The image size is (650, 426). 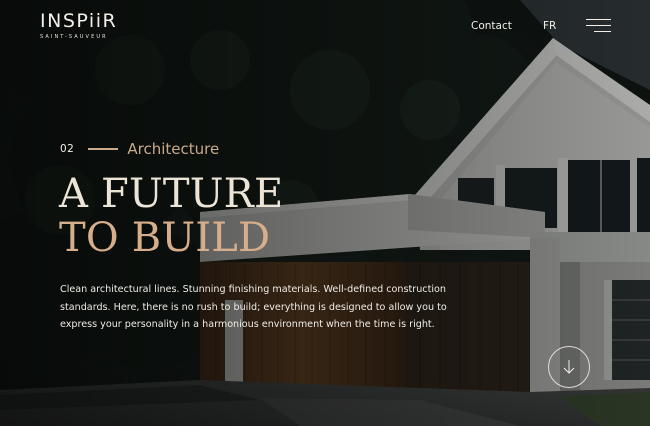 I want to click on language-switch: FR, so click(x=549, y=26).